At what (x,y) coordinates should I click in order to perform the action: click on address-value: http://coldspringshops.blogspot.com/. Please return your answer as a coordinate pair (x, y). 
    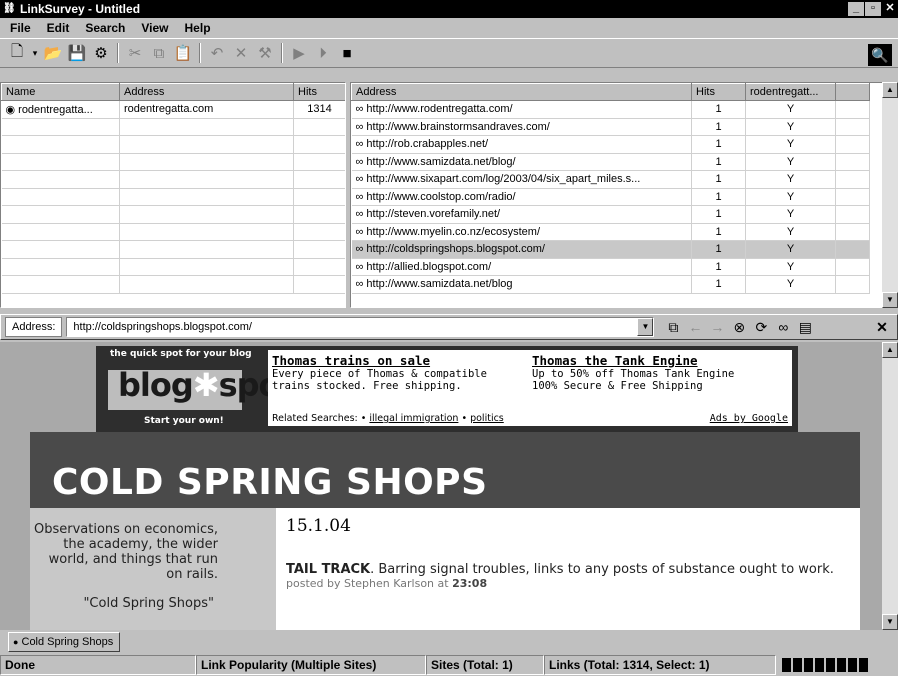
    Looking at the image, I should click on (162, 327).